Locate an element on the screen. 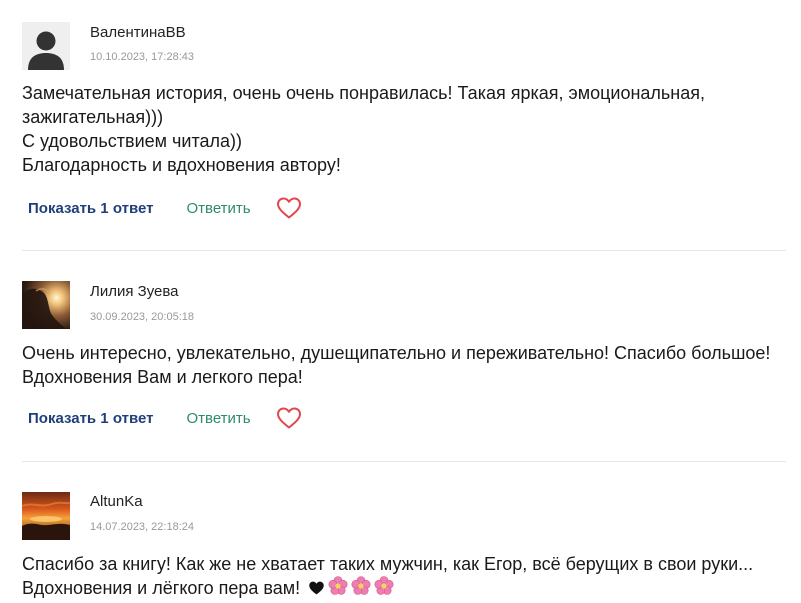 Image resolution: width=801 pixels, height=603 pixels. comment-date: 10.10.2023, 17:28:43 is located at coordinates (142, 57).